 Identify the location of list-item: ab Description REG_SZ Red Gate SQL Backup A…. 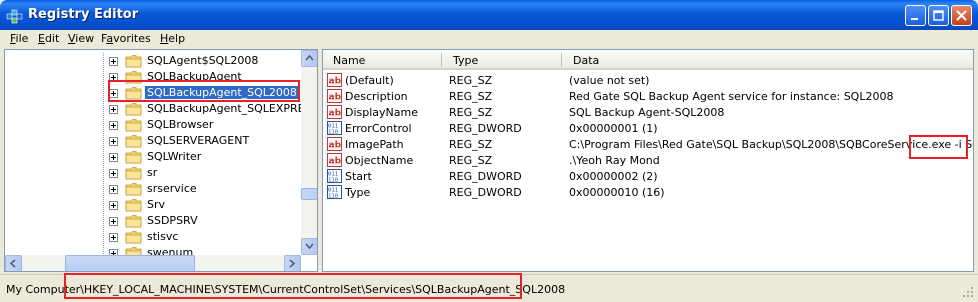
(648, 96).